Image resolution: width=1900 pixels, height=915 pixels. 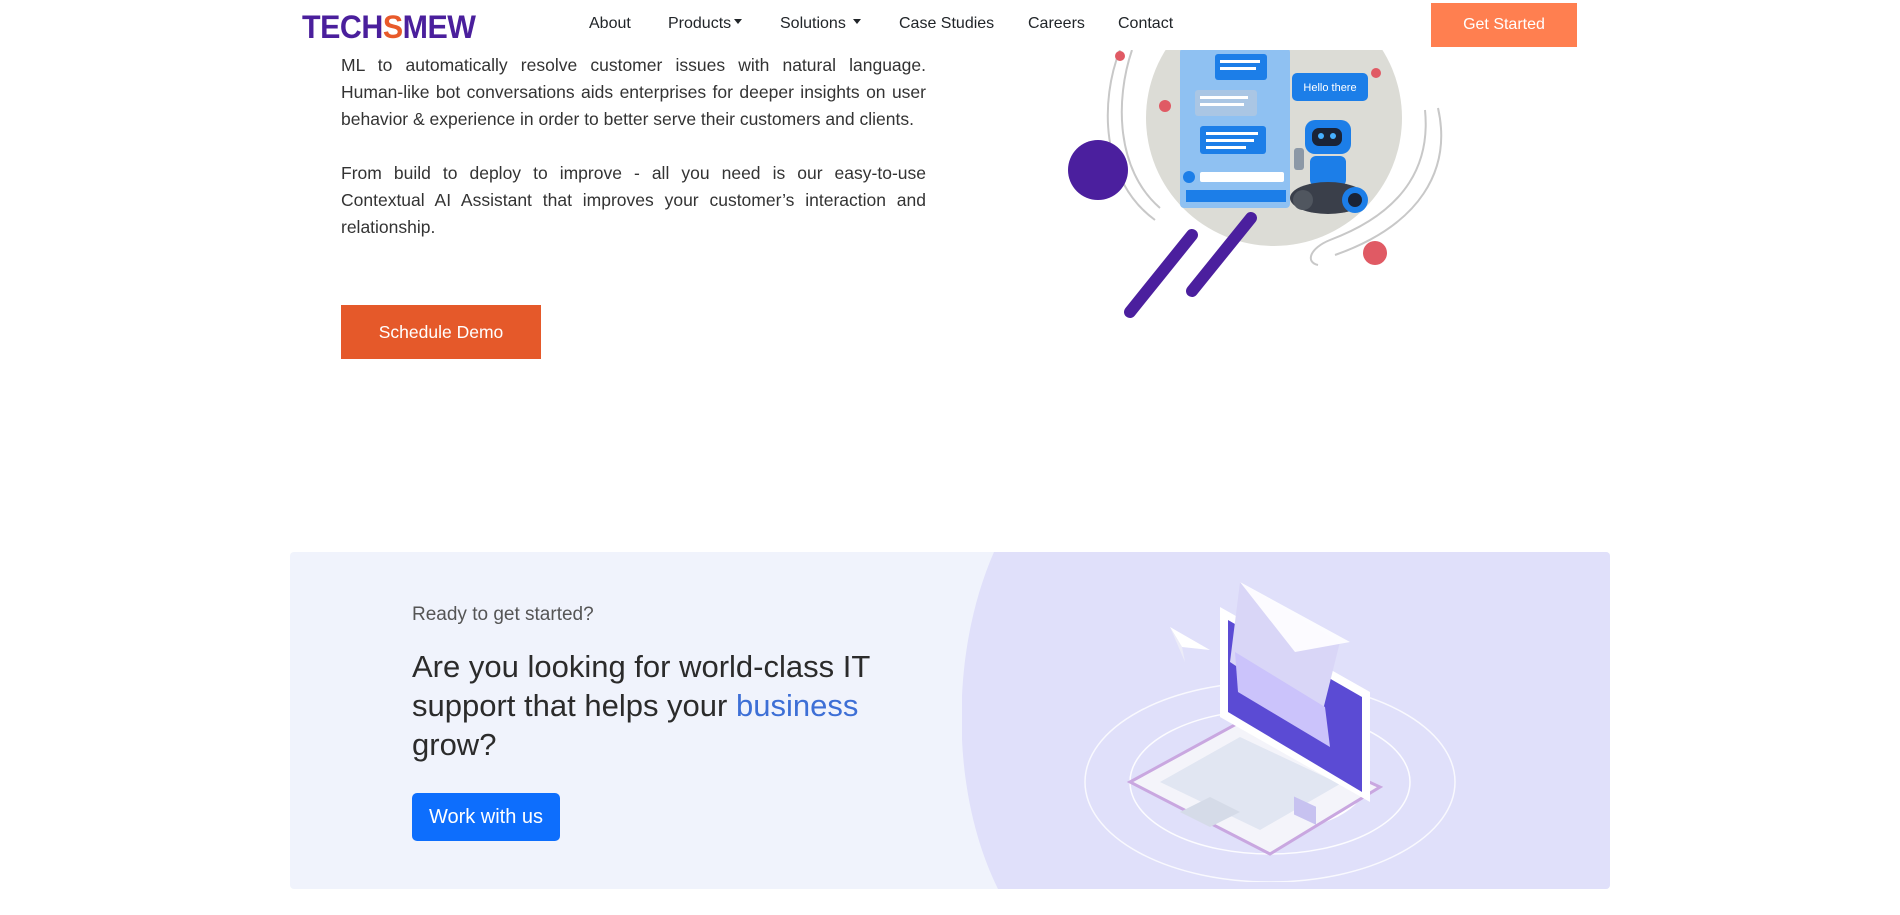 I want to click on illustration-phone-footer, so click(x=1236, y=196).